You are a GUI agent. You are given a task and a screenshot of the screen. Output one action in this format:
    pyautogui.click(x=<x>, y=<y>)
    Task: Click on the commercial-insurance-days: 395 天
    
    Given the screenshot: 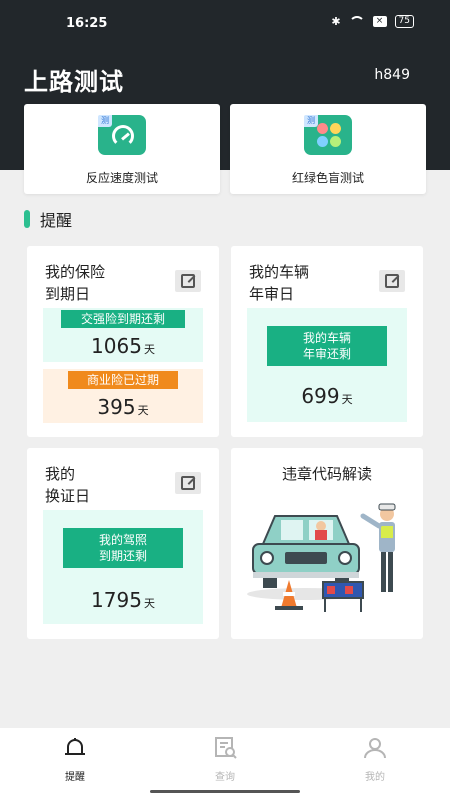 What is the action you would take?
    pyautogui.click(x=123, y=407)
    